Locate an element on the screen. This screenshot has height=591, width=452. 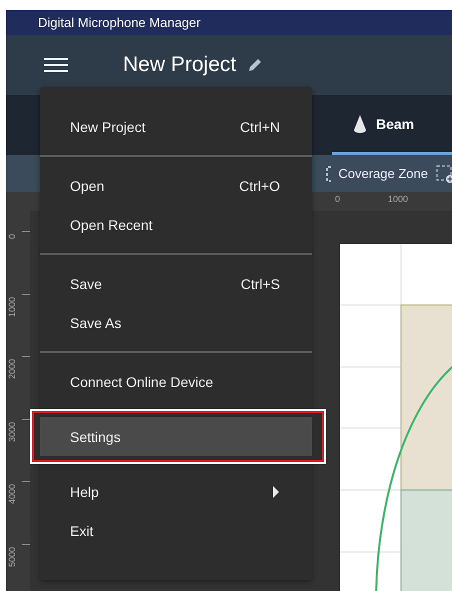
ruler-label: 3000 is located at coordinates (12, 432).